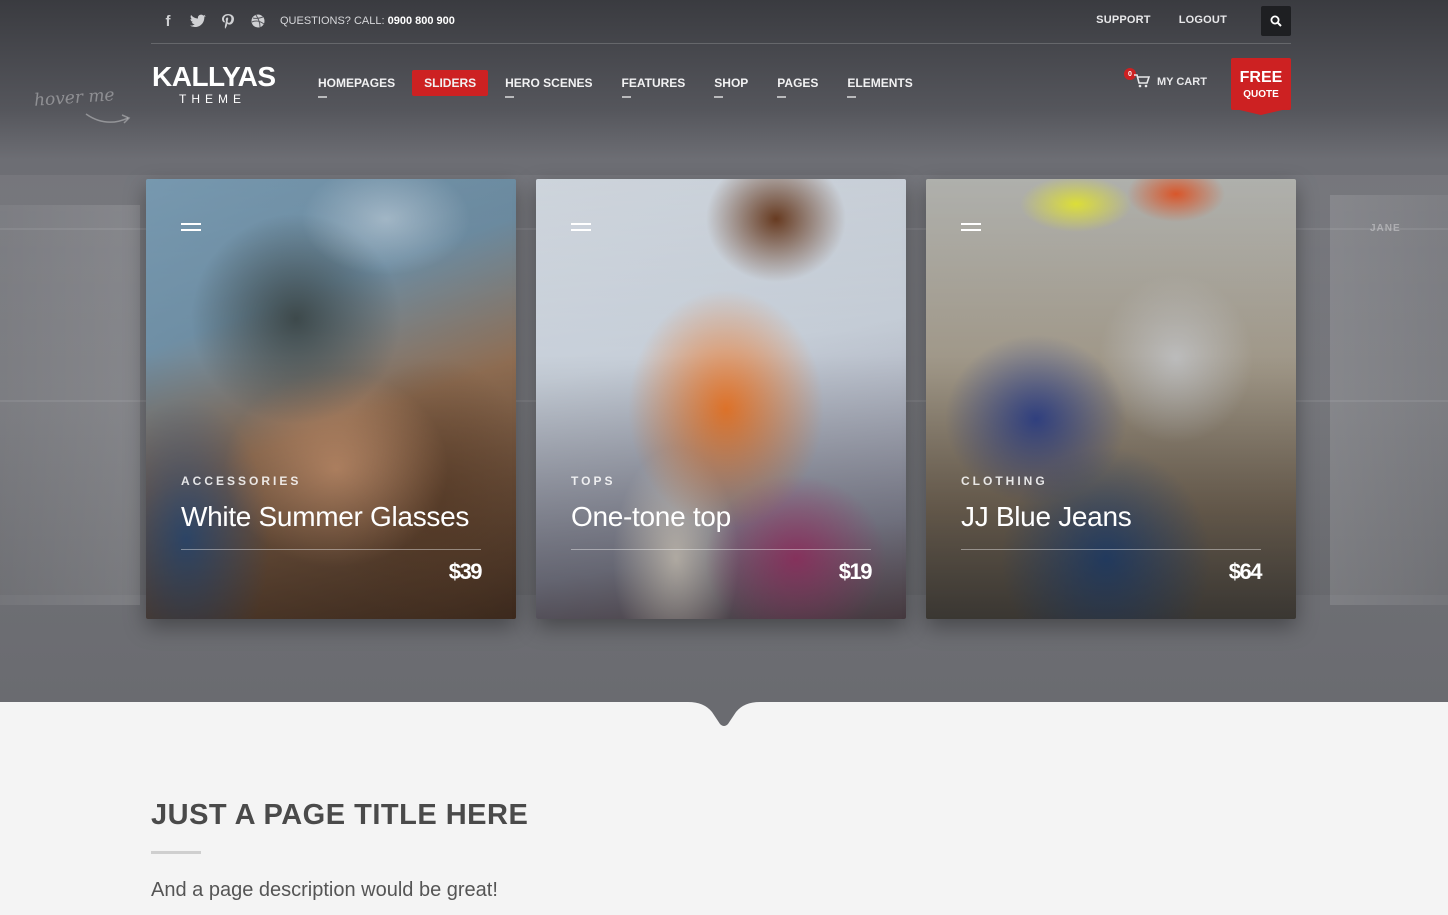 The height and width of the screenshot is (915, 1448). I want to click on card-price: $64, so click(1245, 571).